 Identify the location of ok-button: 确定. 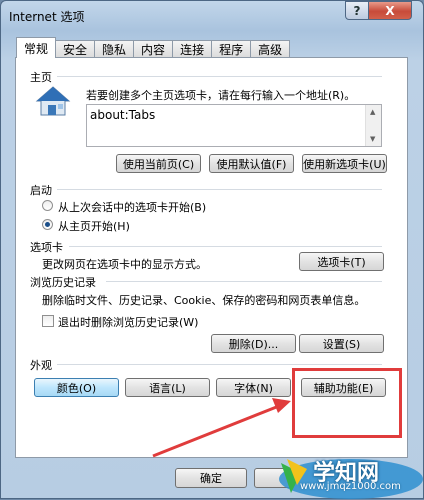
(211, 478).